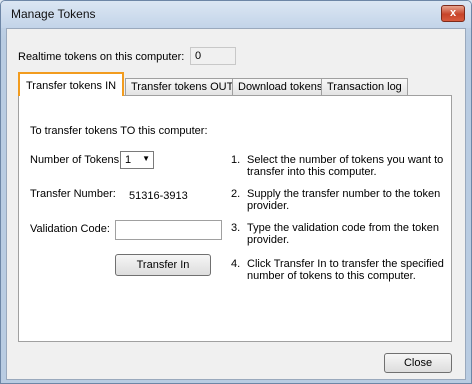  Describe the element at coordinates (236, 228) in the screenshot. I see `step-number: 3.` at that location.